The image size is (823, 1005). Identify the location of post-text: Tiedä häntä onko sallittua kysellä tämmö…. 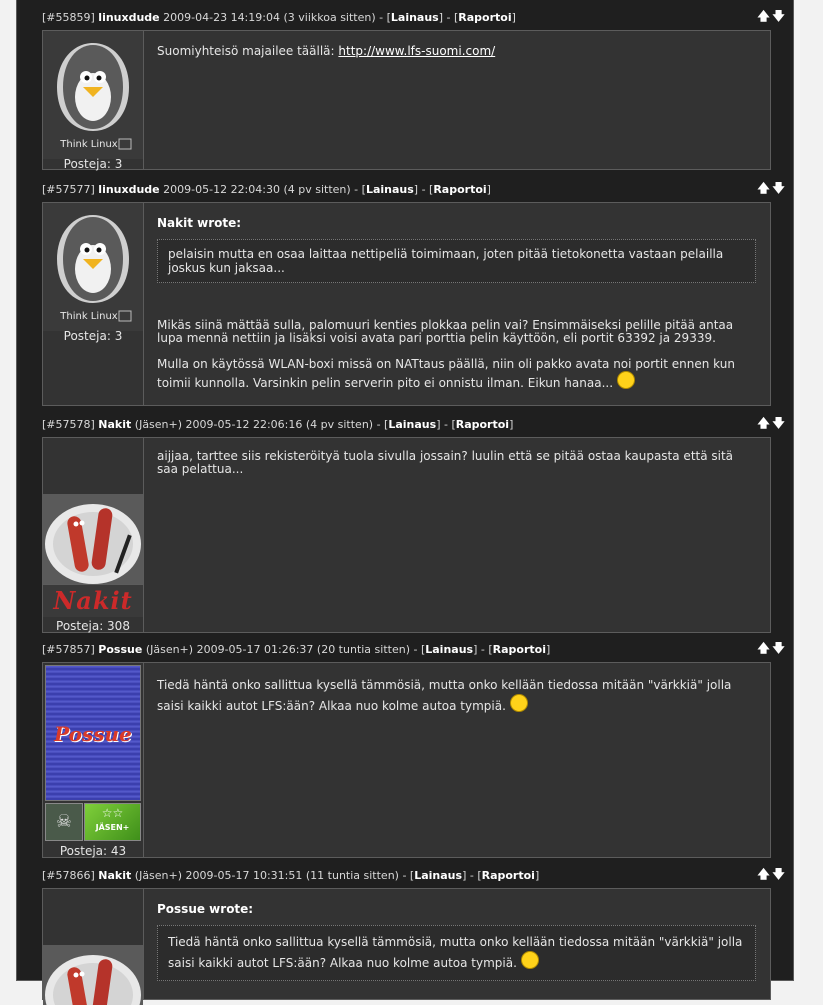
(444, 695).